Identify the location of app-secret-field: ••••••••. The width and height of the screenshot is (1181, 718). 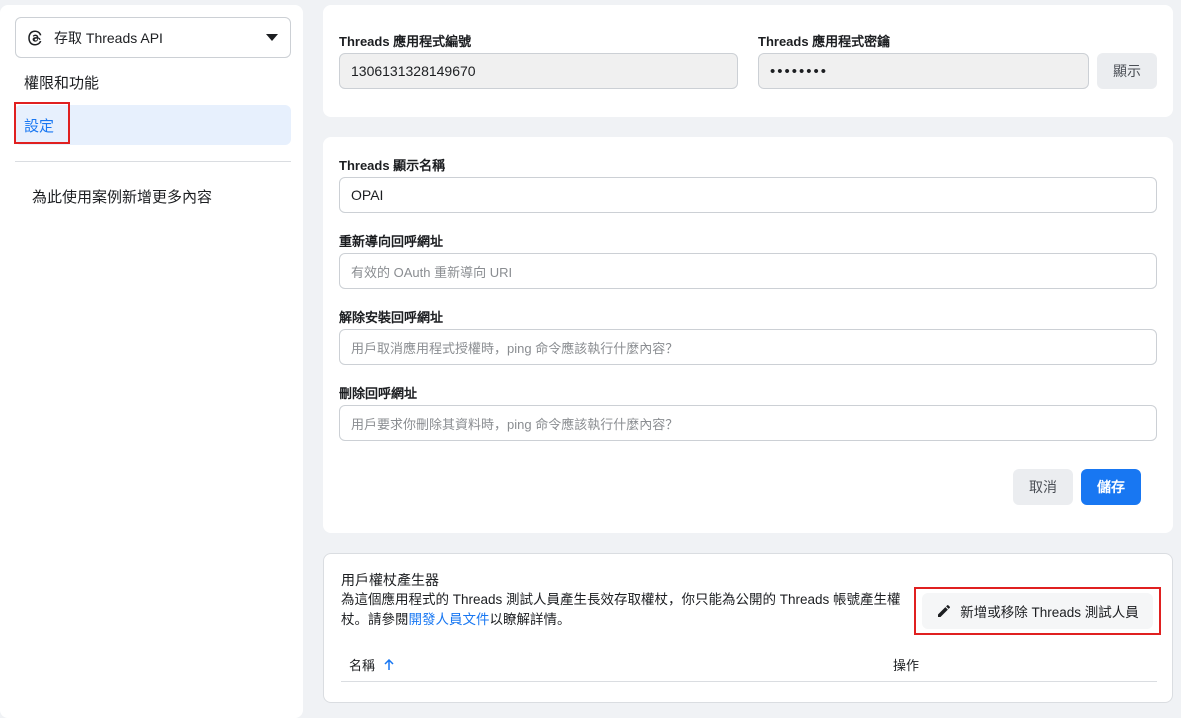
(923, 71).